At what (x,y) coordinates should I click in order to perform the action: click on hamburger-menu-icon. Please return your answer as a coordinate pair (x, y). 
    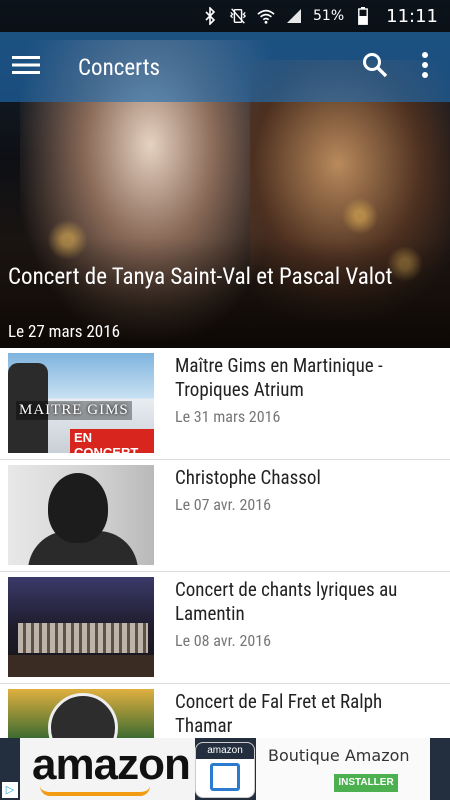
    Looking at the image, I should click on (26, 67).